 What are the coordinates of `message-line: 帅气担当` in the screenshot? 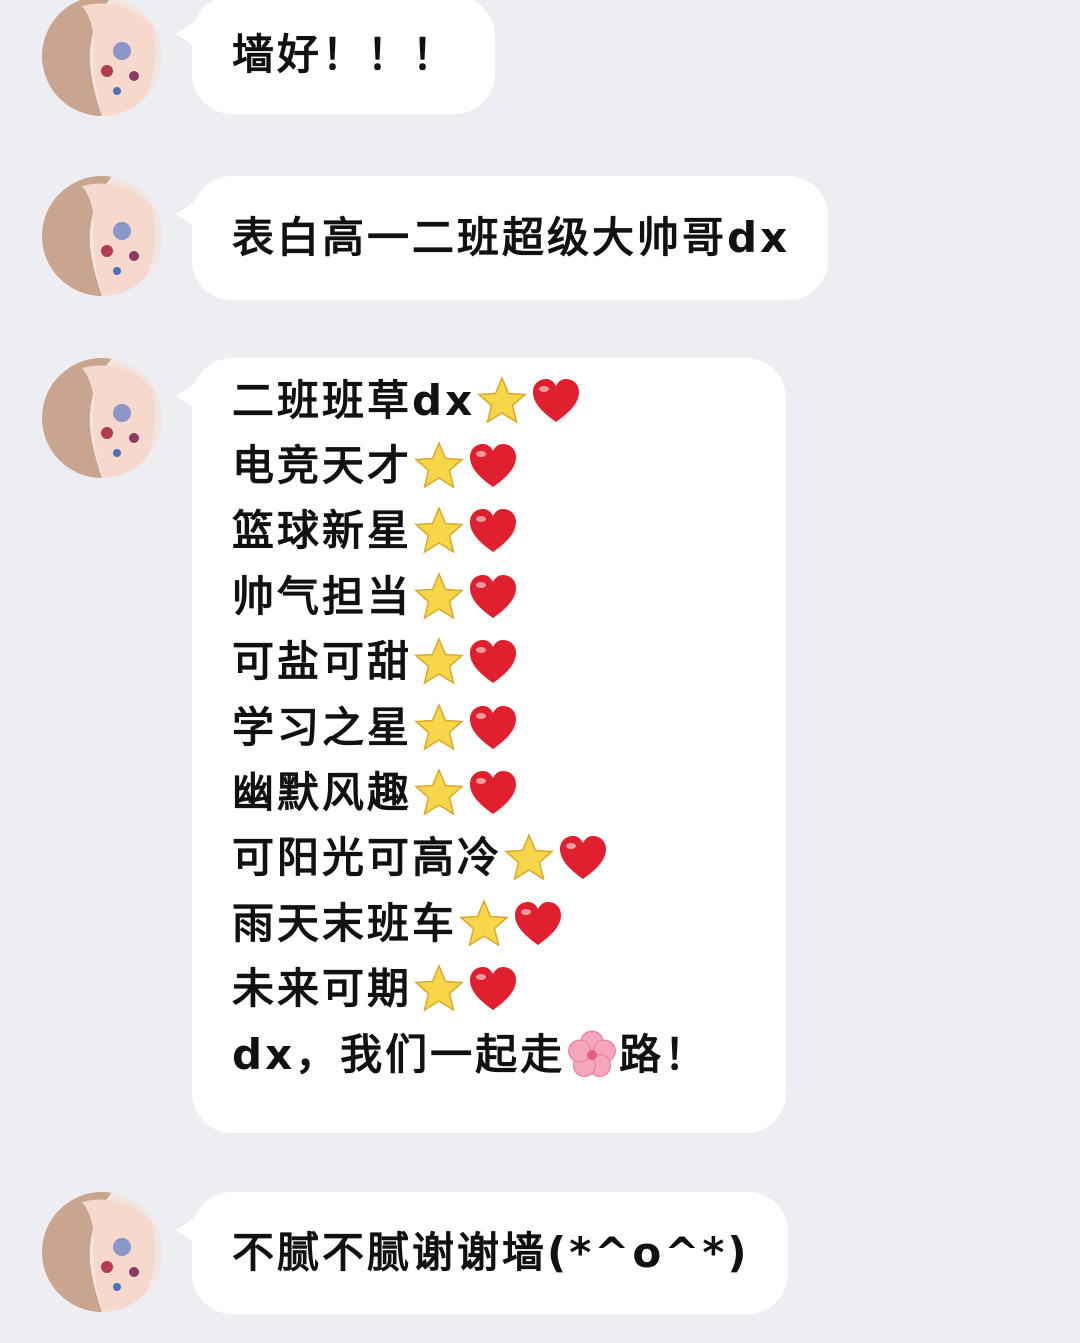 It's located at (490, 596).